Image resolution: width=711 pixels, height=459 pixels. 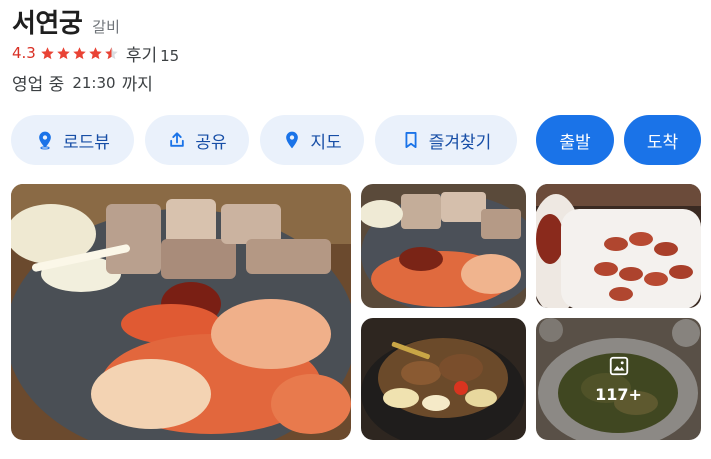 I want to click on image-gallery-icon, so click(x=619, y=366).